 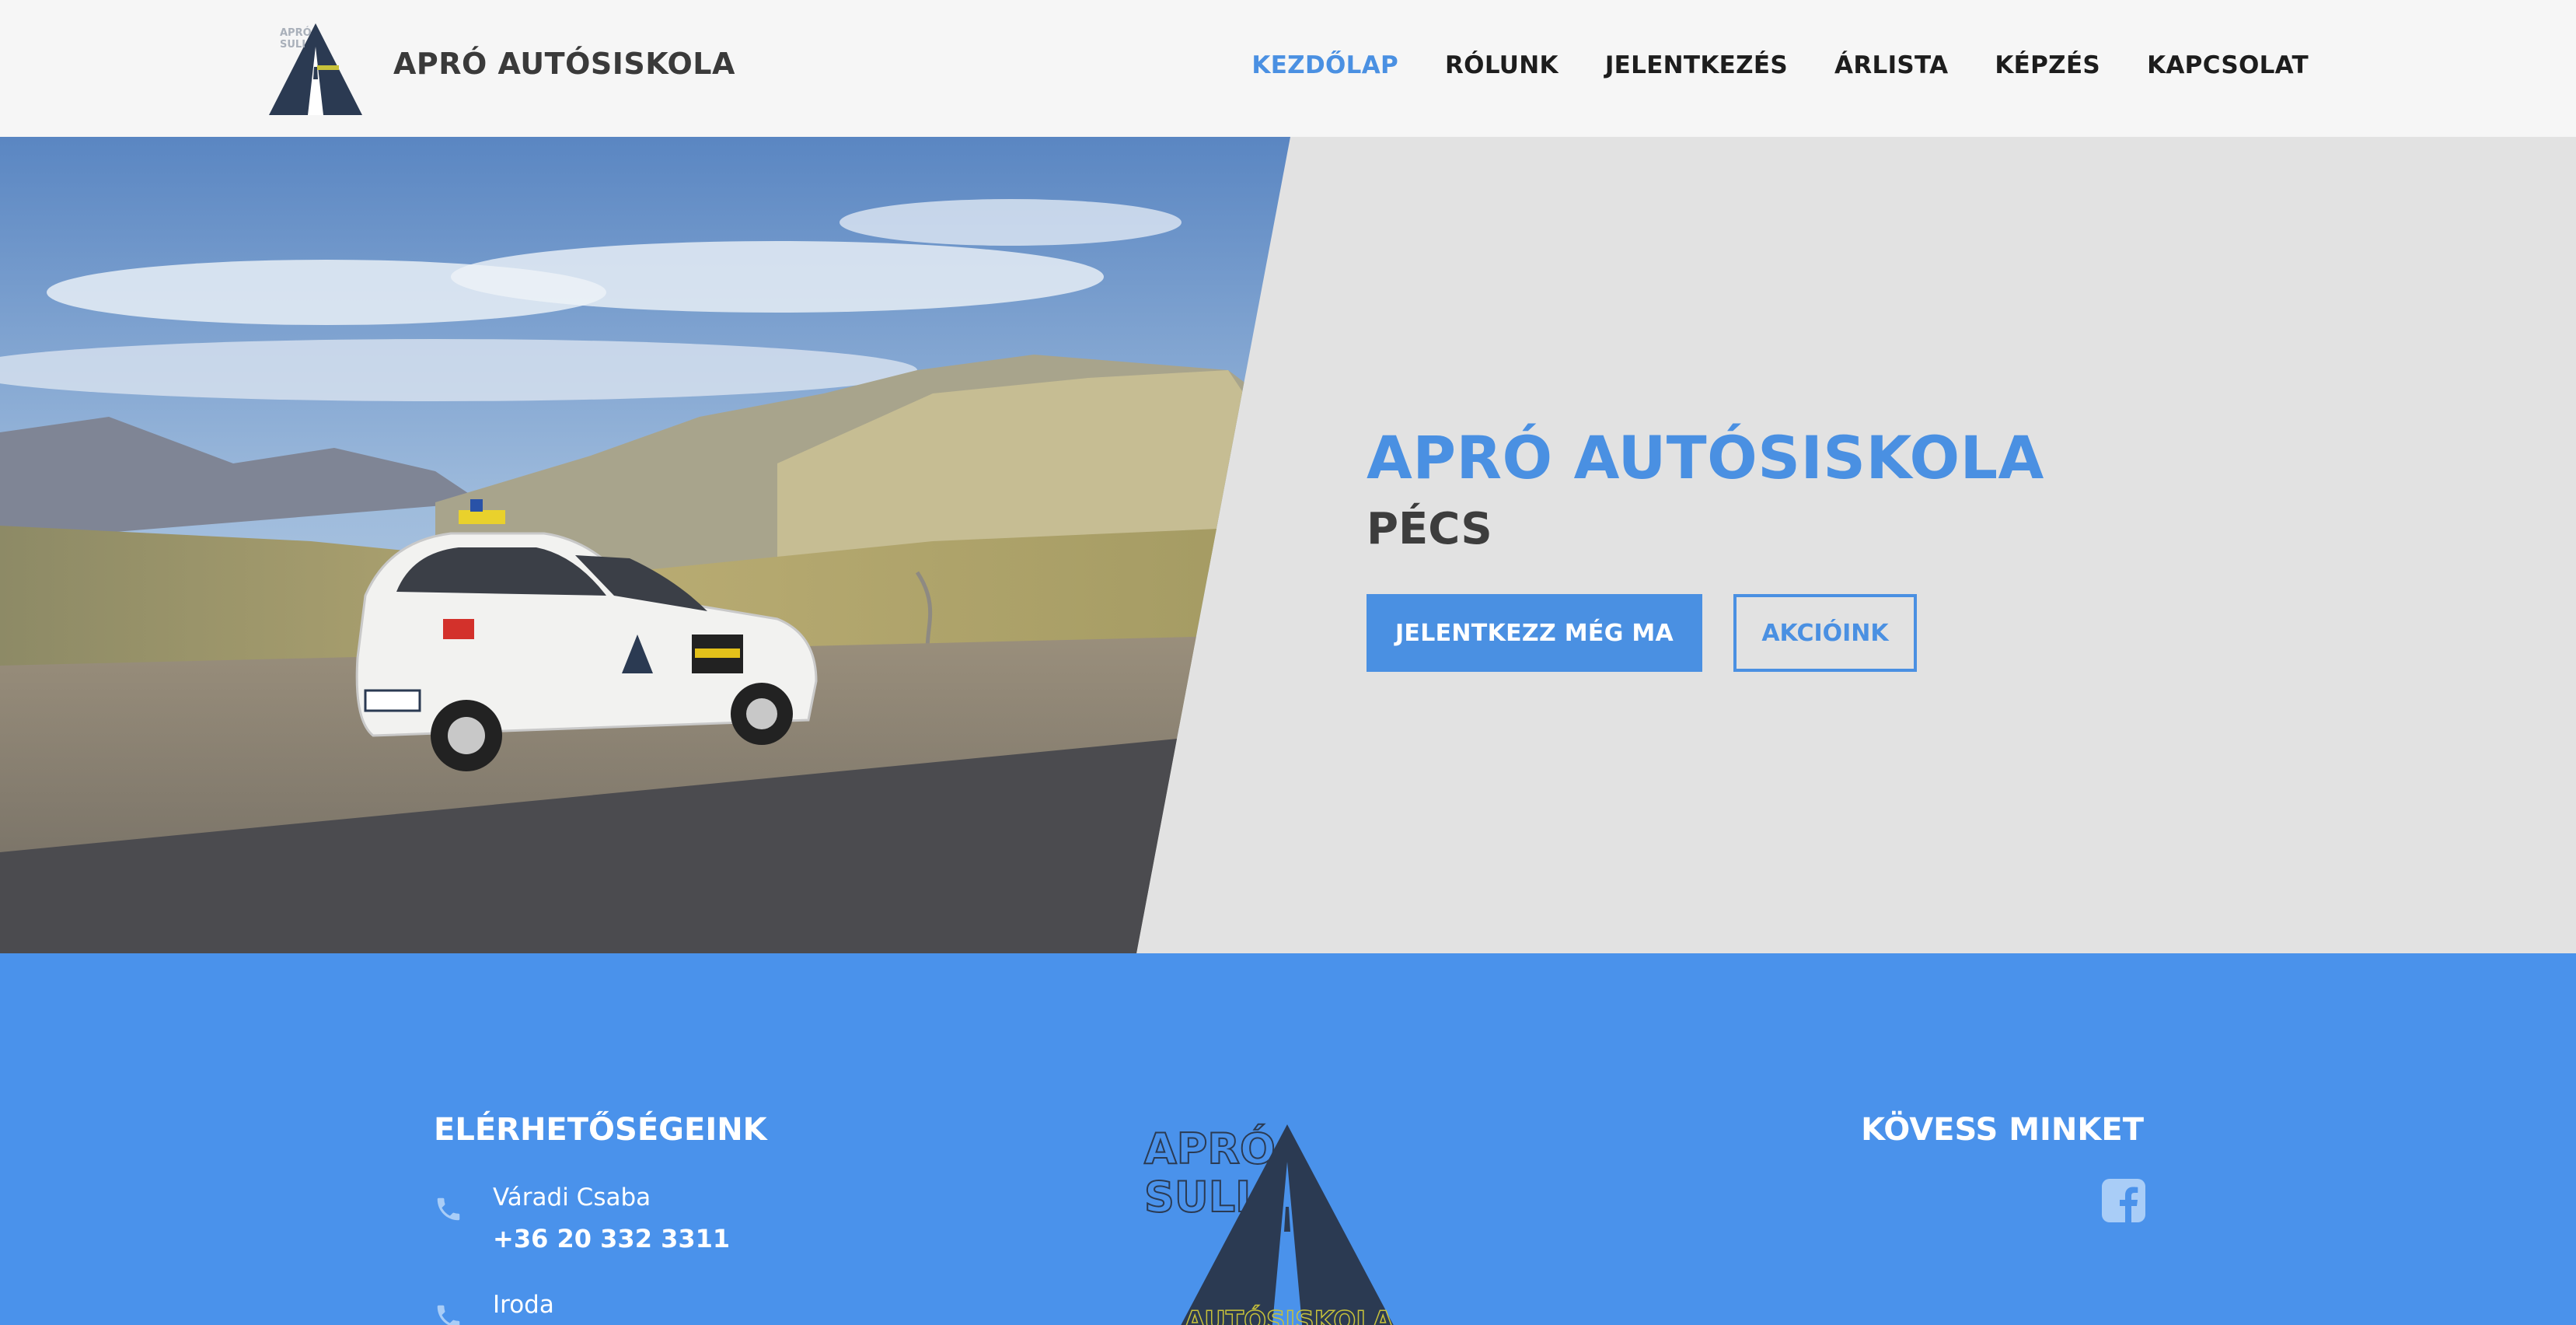 What do you see at coordinates (1825, 633) in the screenshot?
I see `offers-button: AKCIÓINK` at bounding box center [1825, 633].